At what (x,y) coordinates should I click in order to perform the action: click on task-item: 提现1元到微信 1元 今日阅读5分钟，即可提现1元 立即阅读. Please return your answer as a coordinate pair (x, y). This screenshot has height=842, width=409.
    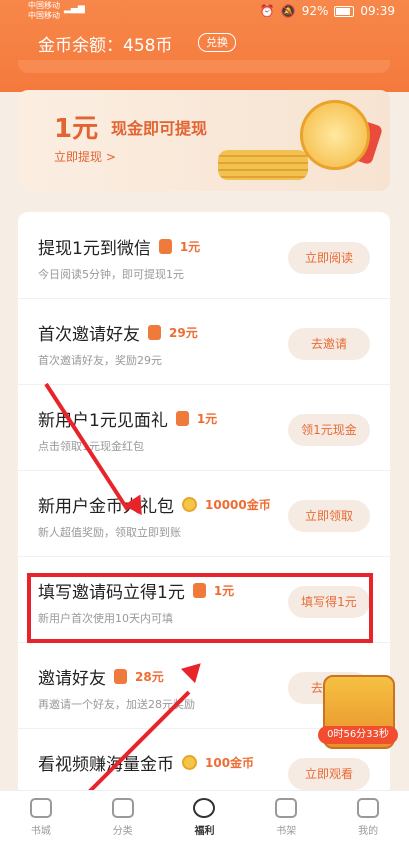
    Looking at the image, I should click on (204, 255).